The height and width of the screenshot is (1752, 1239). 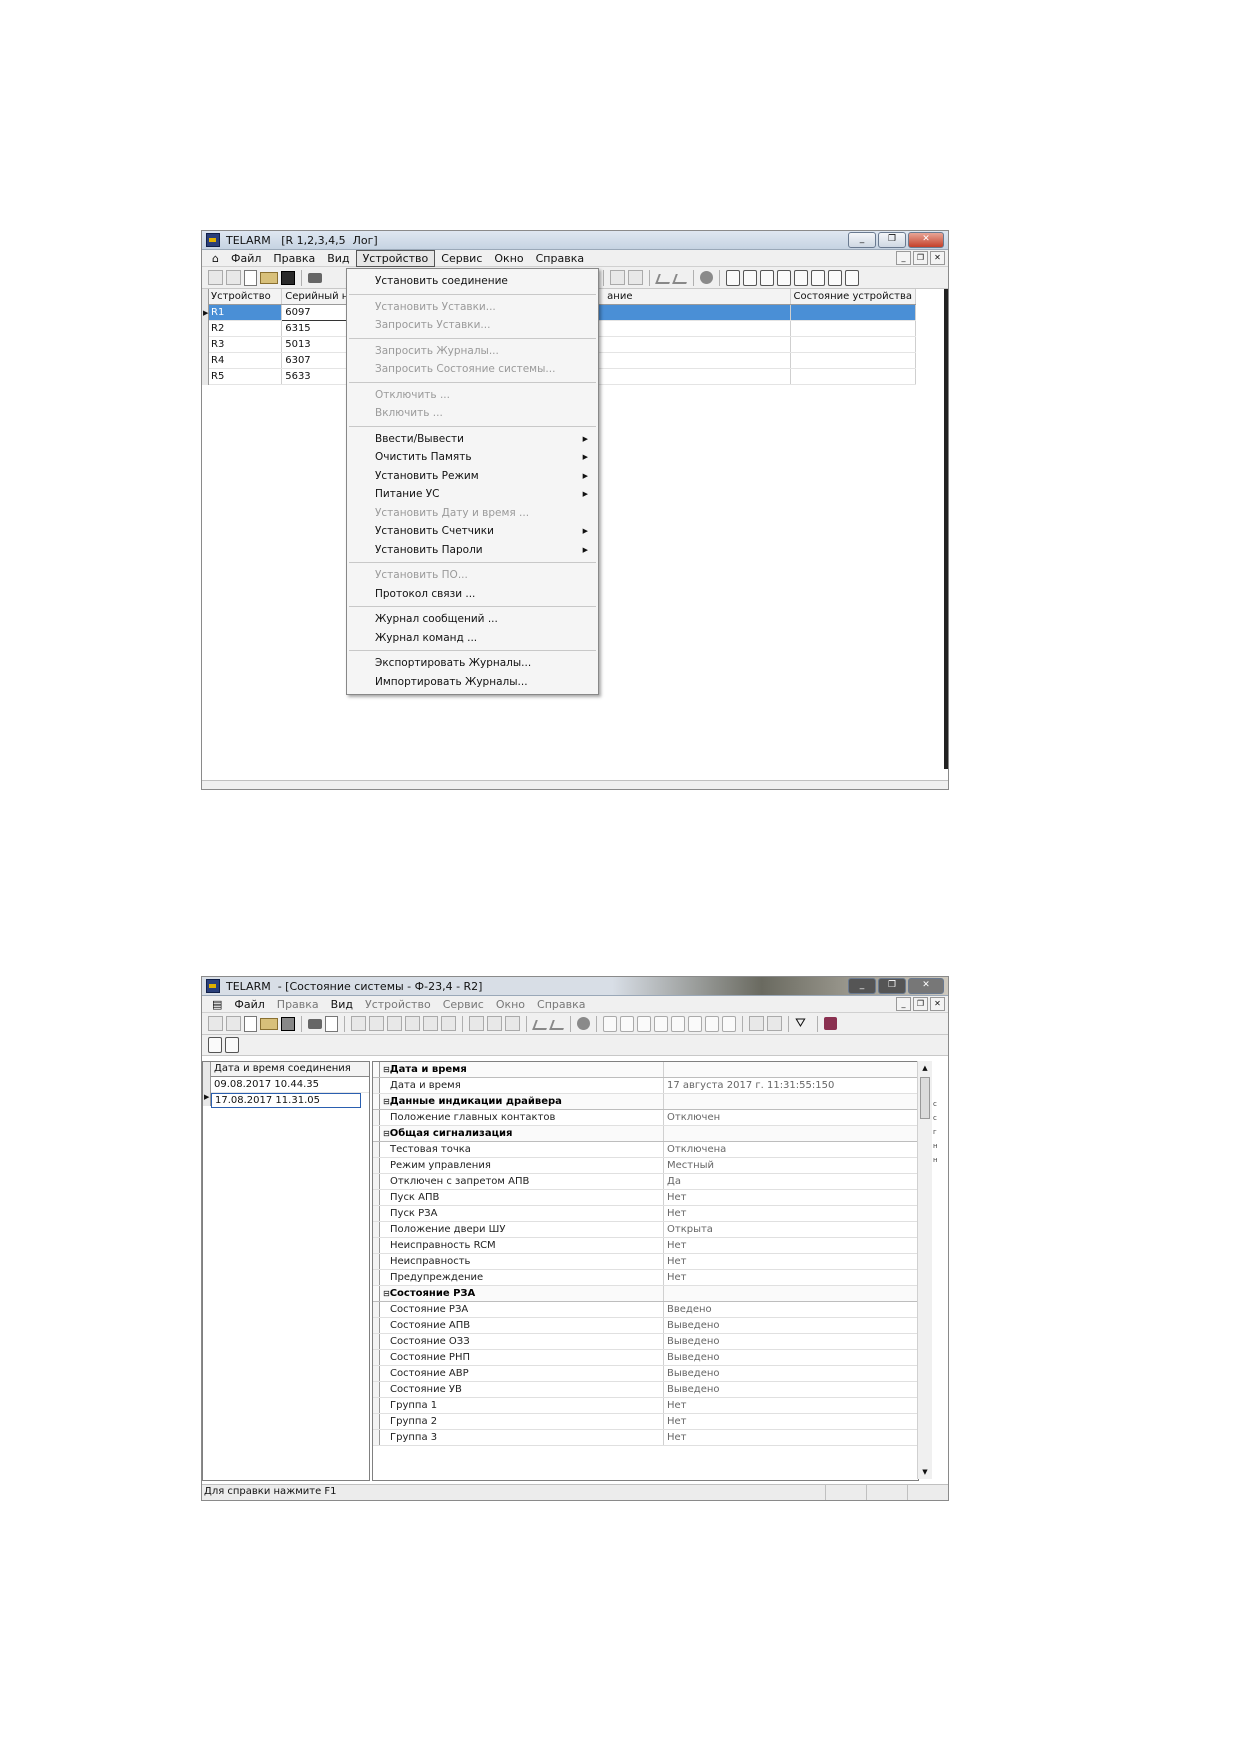 I want to click on serial-cell: 6315, so click(x=318, y=328).